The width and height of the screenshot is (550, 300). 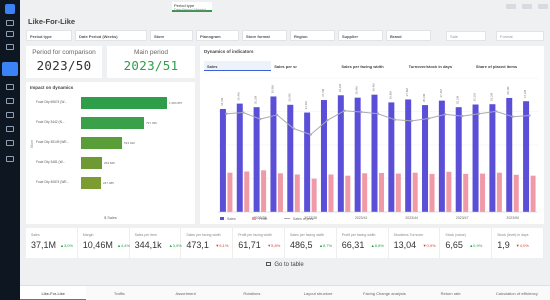 What do you see at coordinates (186, 293) in the screenshot?
I see `bottom-tab-assortment: Assortment` at bounding box center [186, 293].